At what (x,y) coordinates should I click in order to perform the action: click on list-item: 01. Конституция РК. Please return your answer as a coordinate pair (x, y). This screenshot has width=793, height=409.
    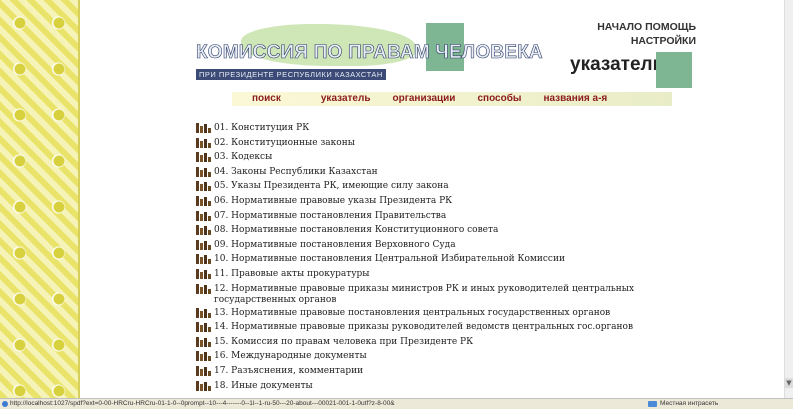
    Looking at the image, I should click on (446, 128).